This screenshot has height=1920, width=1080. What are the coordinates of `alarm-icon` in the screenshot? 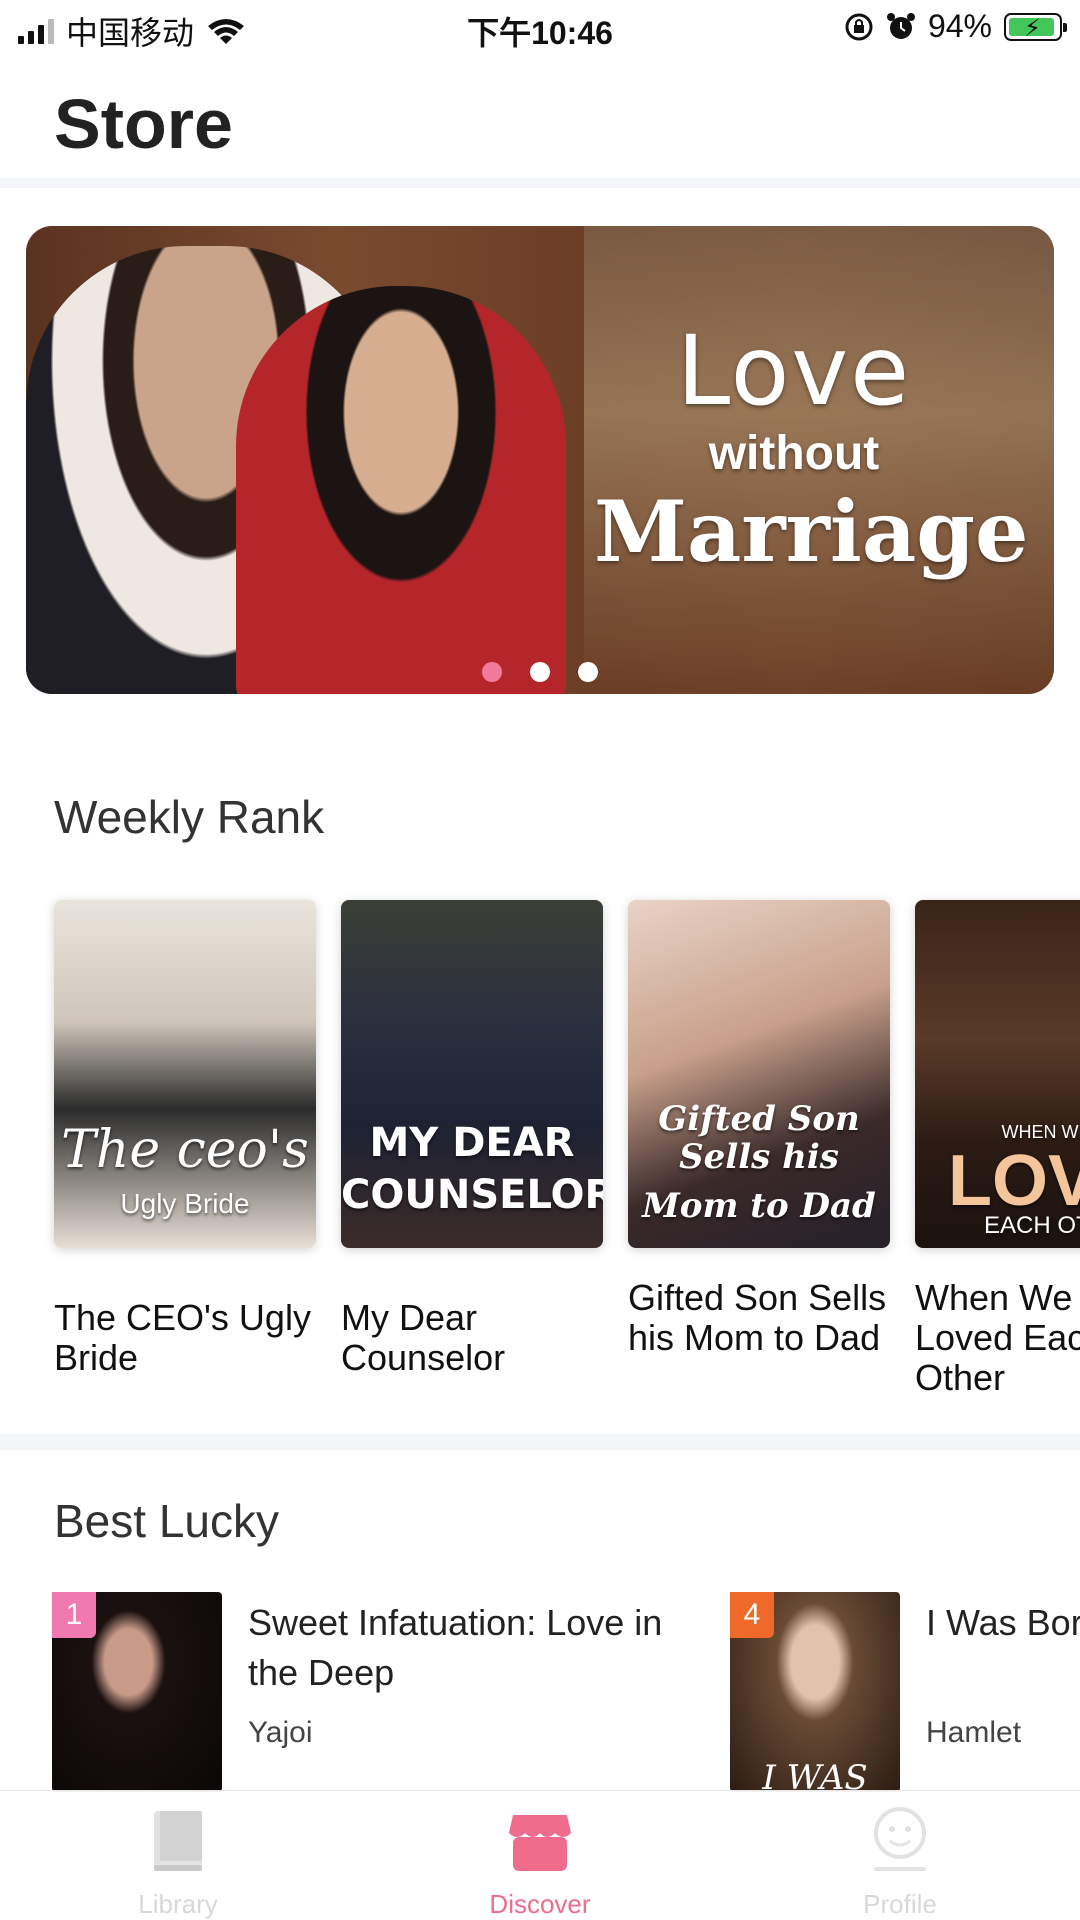 It's located at (900, 25).